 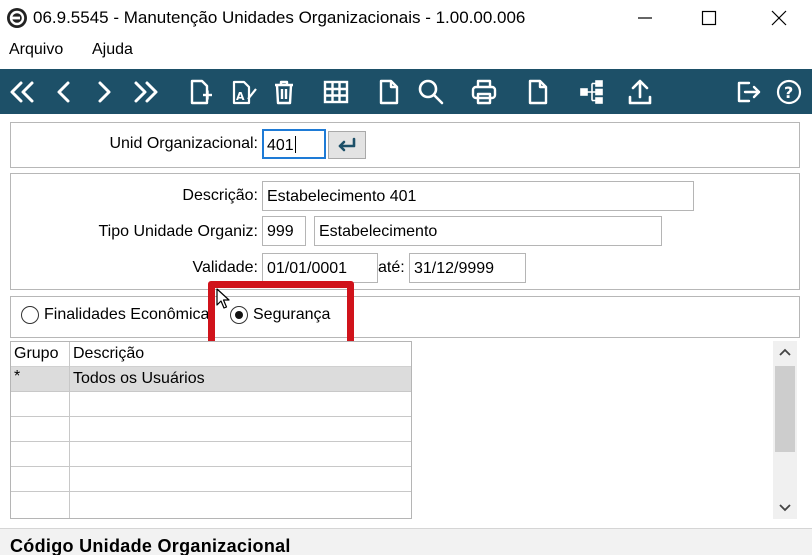 What do you see at coordinates (108, 354) in the screenshot?
I see `column-header-descricao: Descrição` at bounding box center [108, 354].